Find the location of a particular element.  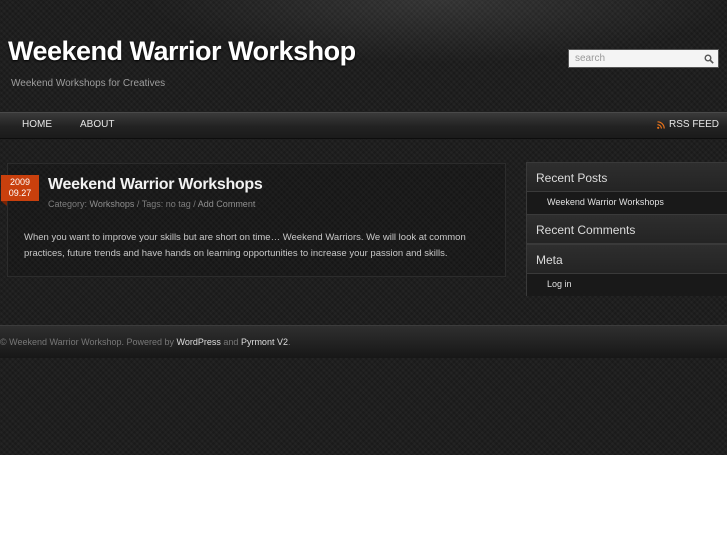

site-title: Weekend Warrior Workshop is located at coordinates (182, 51).